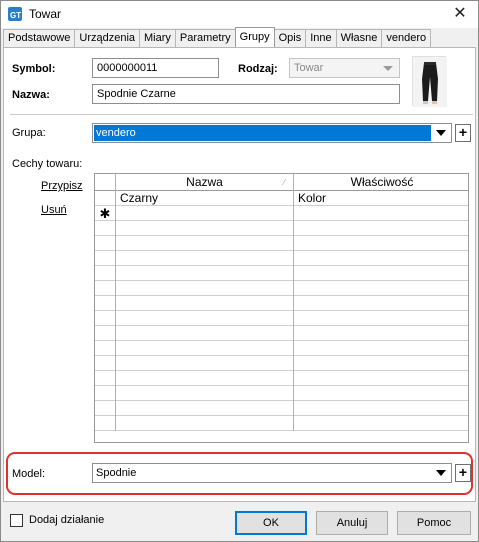 This screenshot has height=542, width=479. What do you see at coordinates (406, 38) in the screenshot?
I see `tab-vendero: vendero` at bounding box center [406, 38].